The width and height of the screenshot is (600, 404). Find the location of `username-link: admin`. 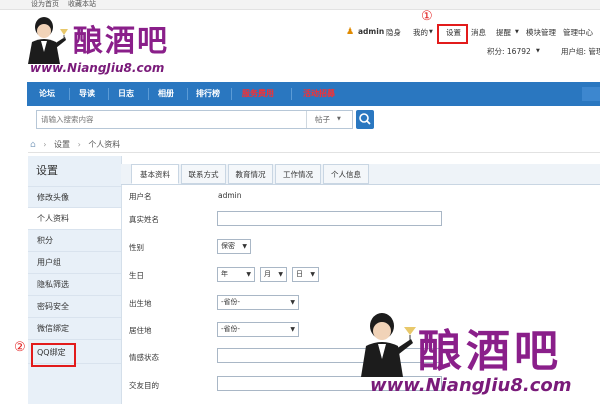

username-link: admin is located at coordinates (371, 31).